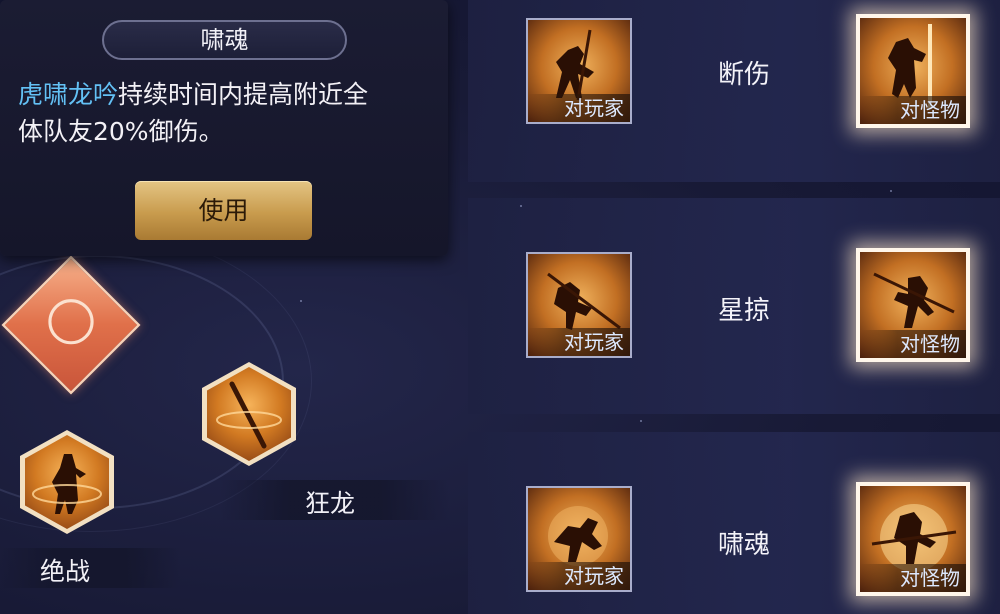  I want to click on tooltip-description: 虎啸龙吟持续时间内提高附近全 体队友20%御伤。, so click(225, 113).